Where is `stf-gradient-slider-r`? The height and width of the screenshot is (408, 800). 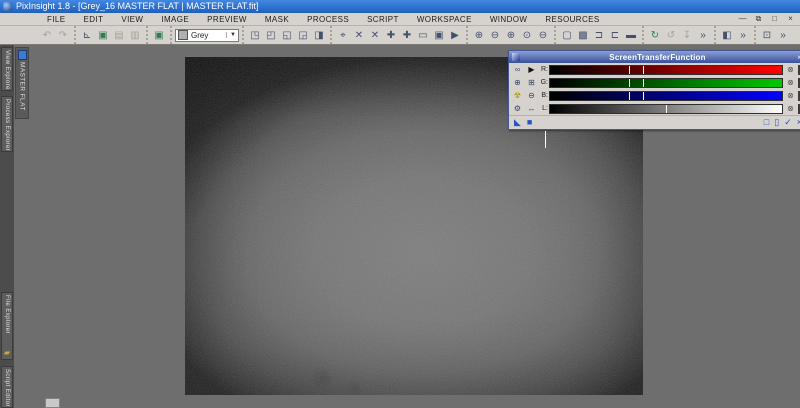 stf-gradient-slider-r is located at coordinates (666, 69).